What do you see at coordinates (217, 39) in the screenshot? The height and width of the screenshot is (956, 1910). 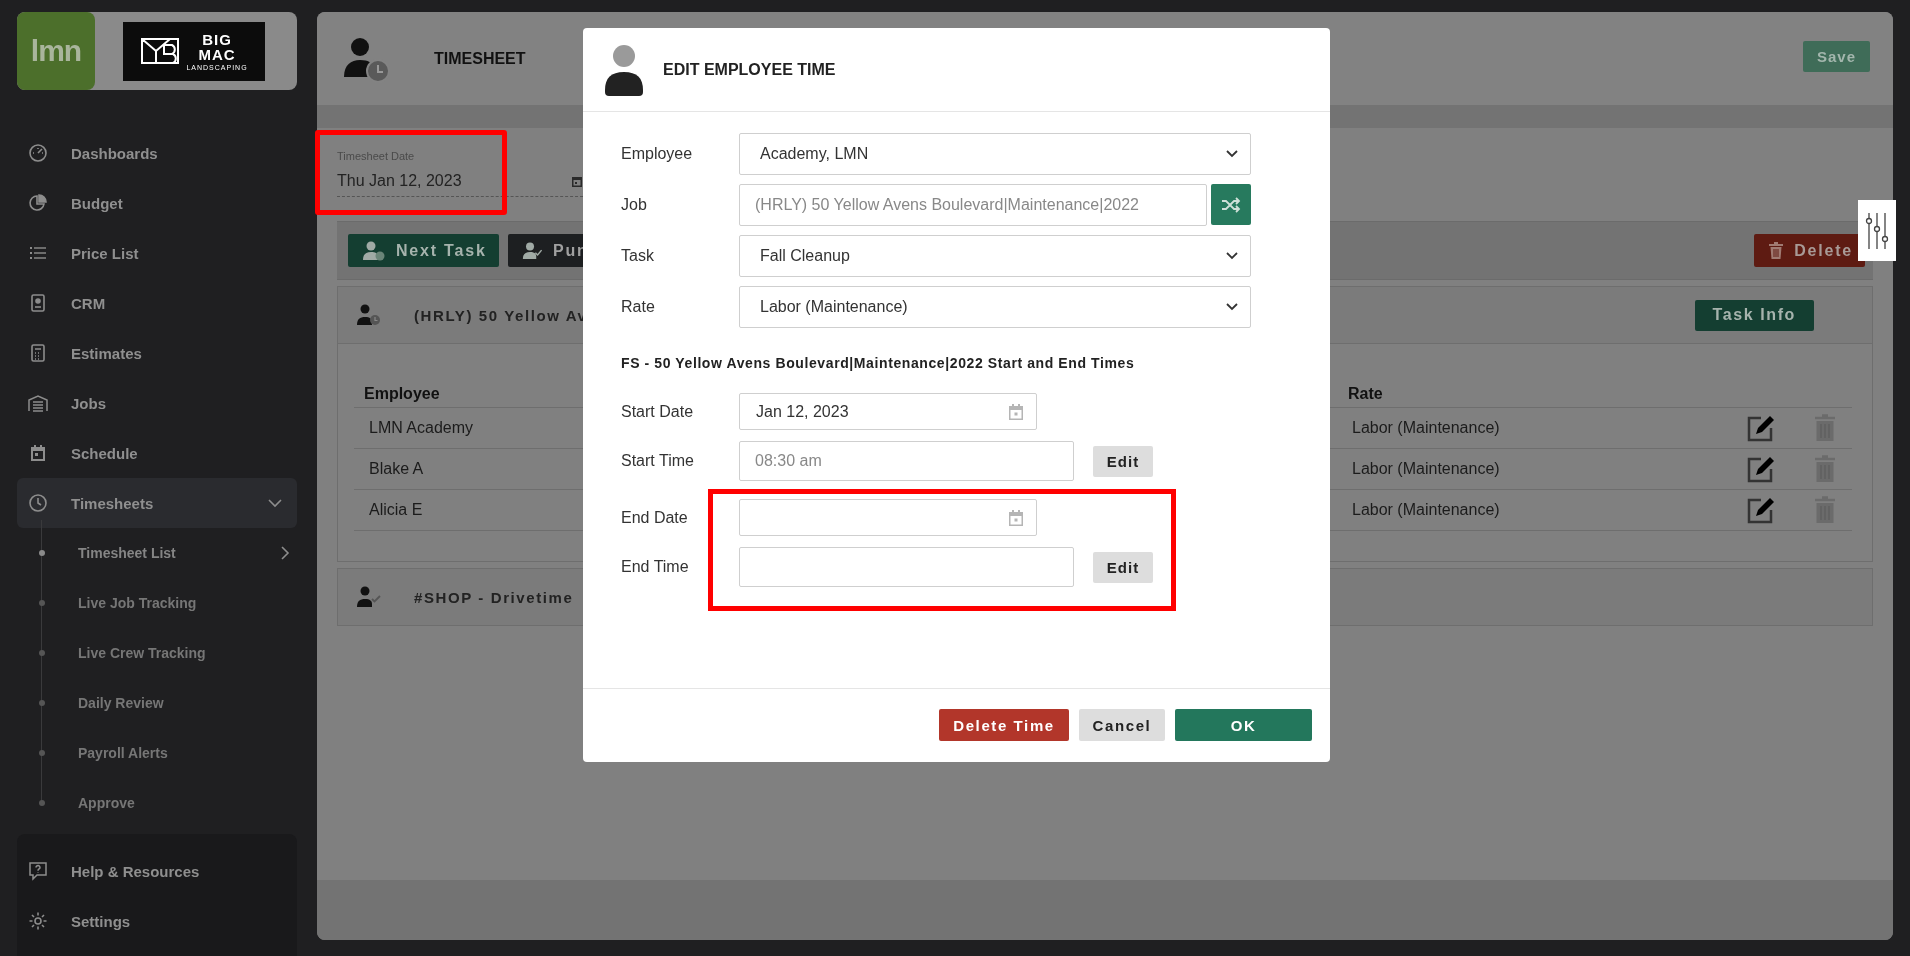 I see `company-logo-text: BIG` at bounding box center [217, 39].